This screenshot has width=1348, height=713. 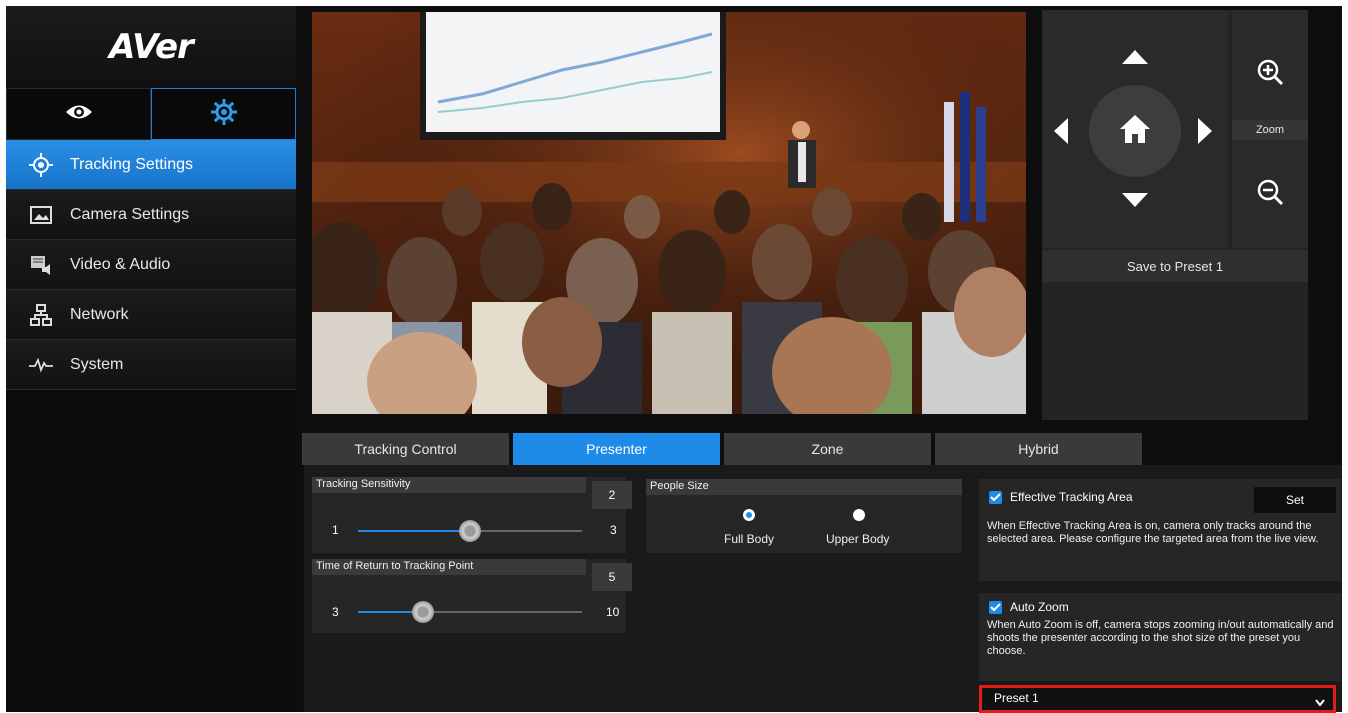 I want to click on upper-body-label: Upper Body, so click(x=858, y=539).